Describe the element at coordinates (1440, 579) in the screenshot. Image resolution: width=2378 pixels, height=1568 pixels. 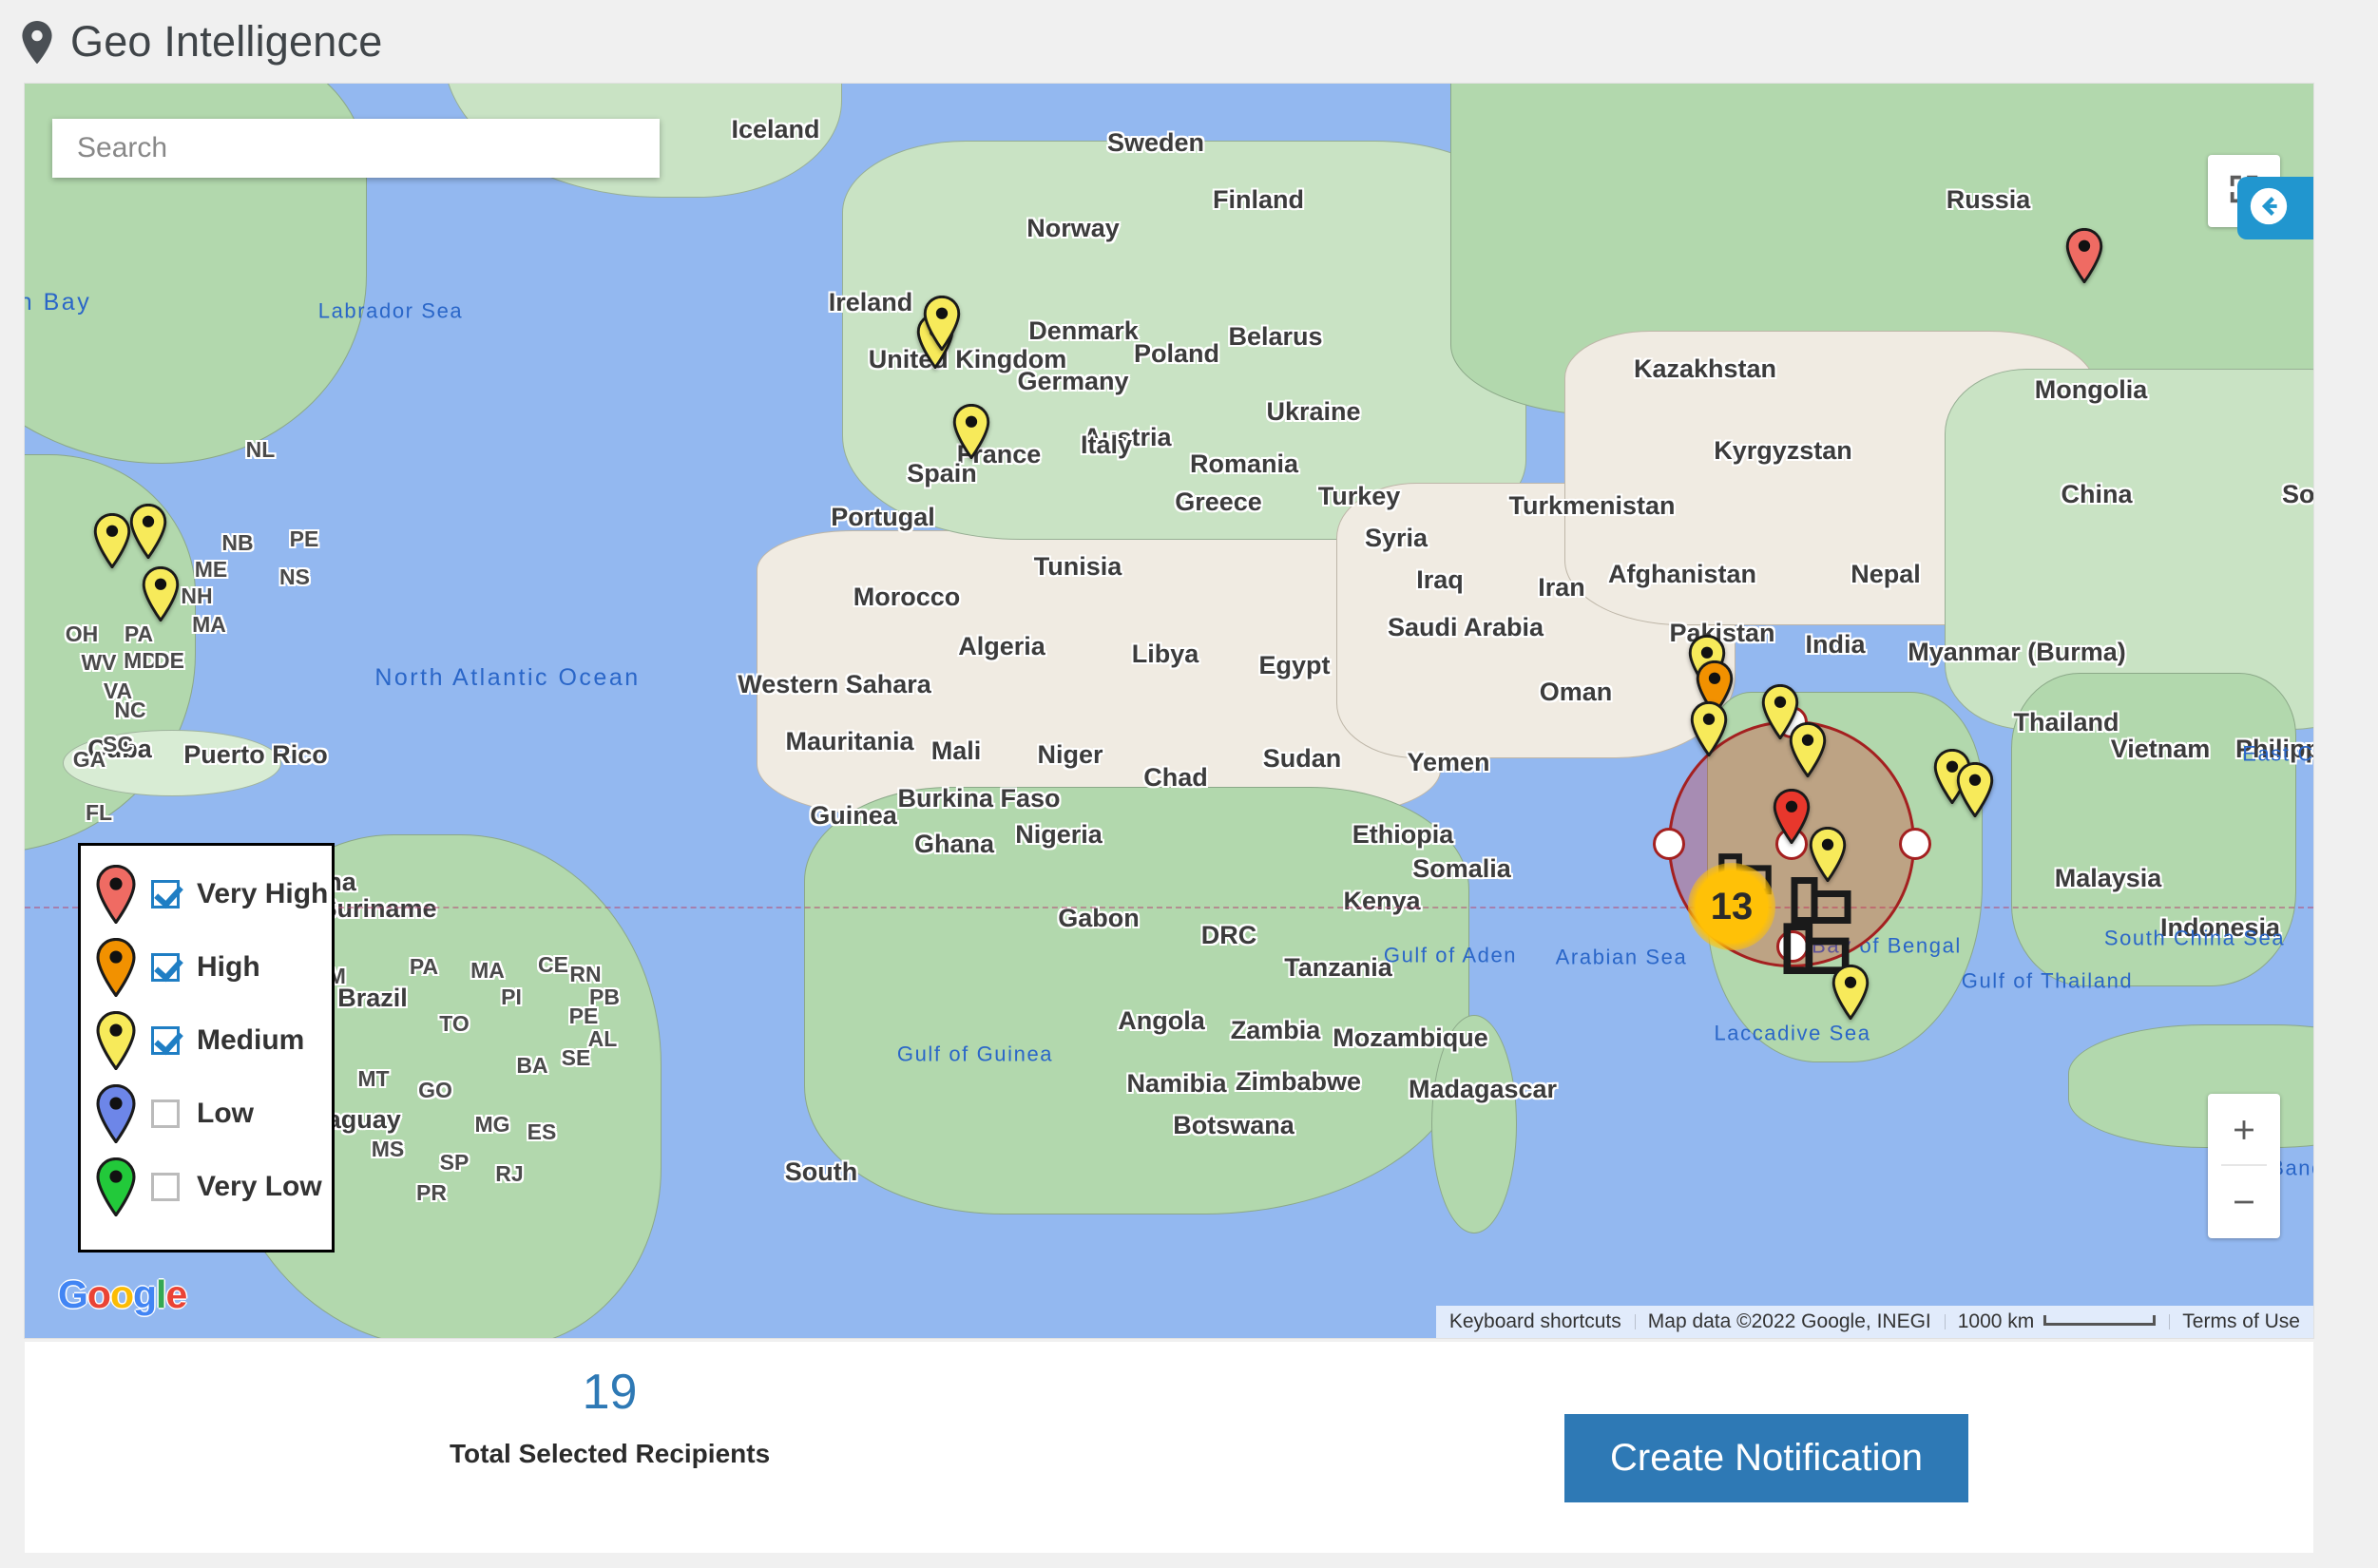
I see `map-label: Iraq` at that location.